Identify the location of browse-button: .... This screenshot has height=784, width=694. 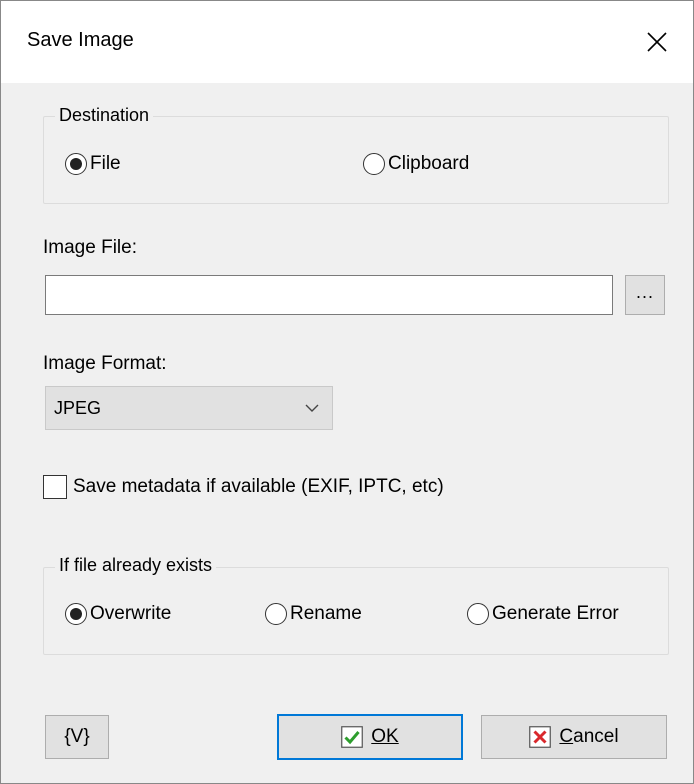
(645, 295).